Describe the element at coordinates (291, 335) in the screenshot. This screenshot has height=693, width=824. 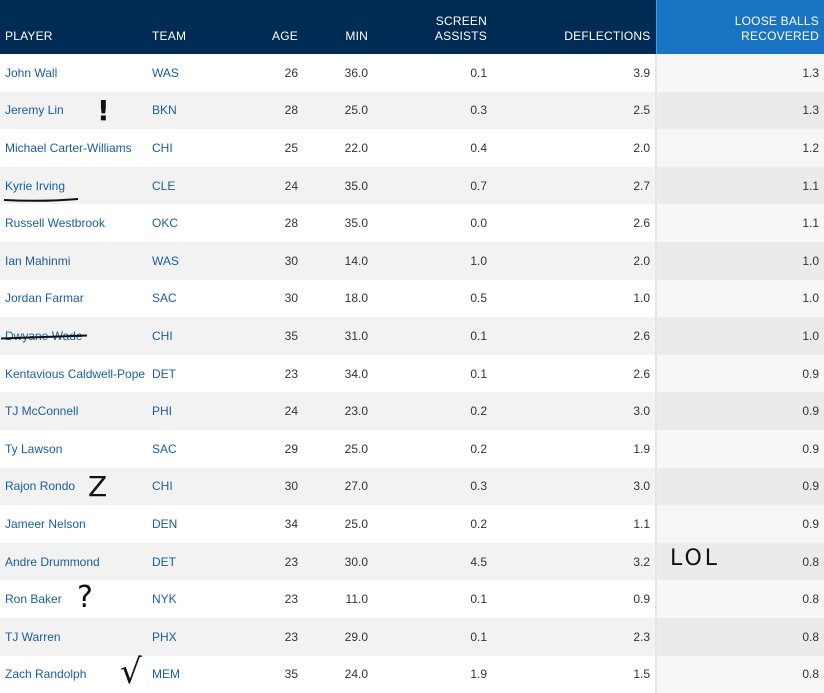
I see `age-cell-text: 35` at that location.